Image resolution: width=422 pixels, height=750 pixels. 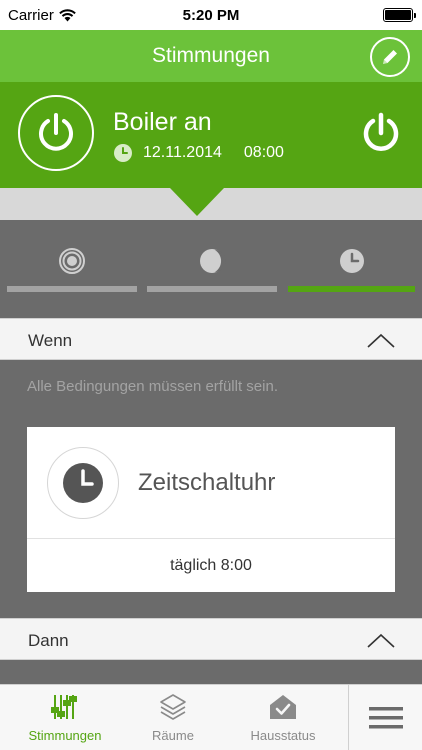 What do you see at coordinates (64, 707) in the screenshot?
I see `sliders-icon` at bounding box center [64, 707].